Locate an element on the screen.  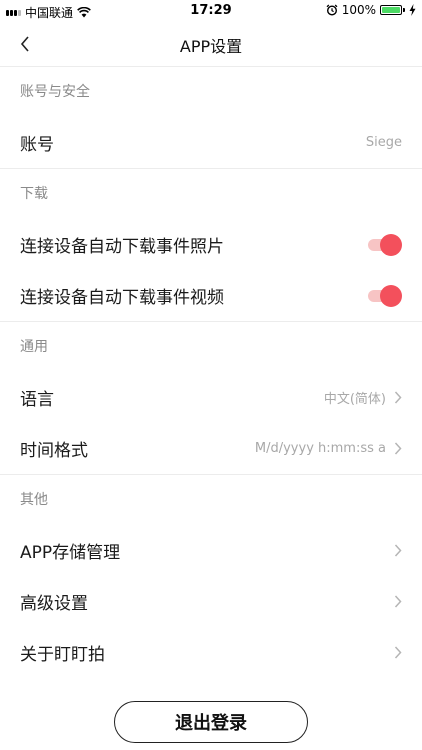
language-value: 中文(简体) is located at coordinates (354, 399).